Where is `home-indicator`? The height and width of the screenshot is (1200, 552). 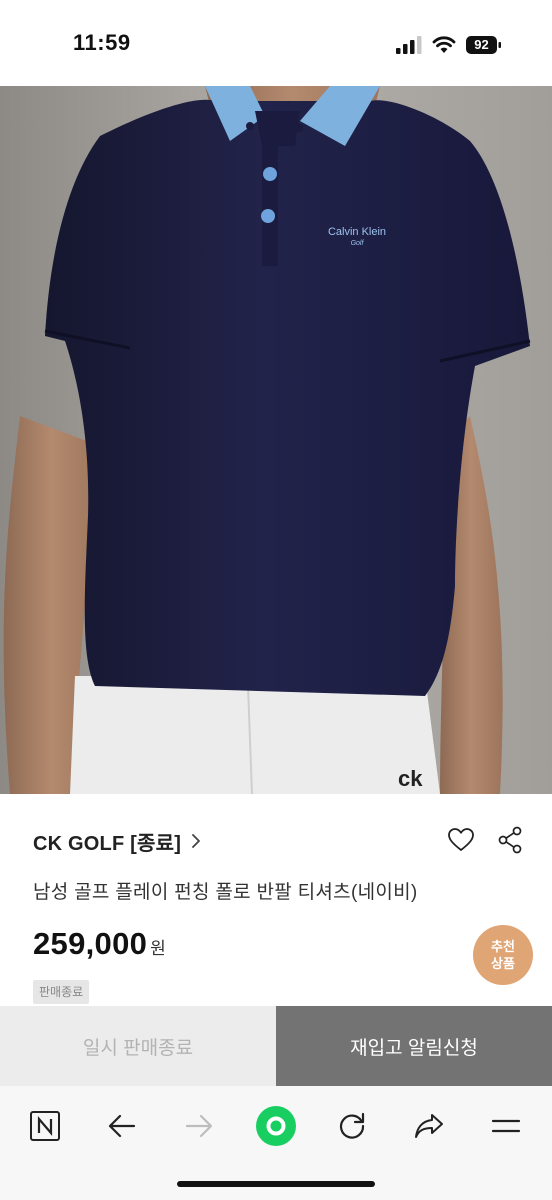
home-indicator is located at coordinates (276, 1184).